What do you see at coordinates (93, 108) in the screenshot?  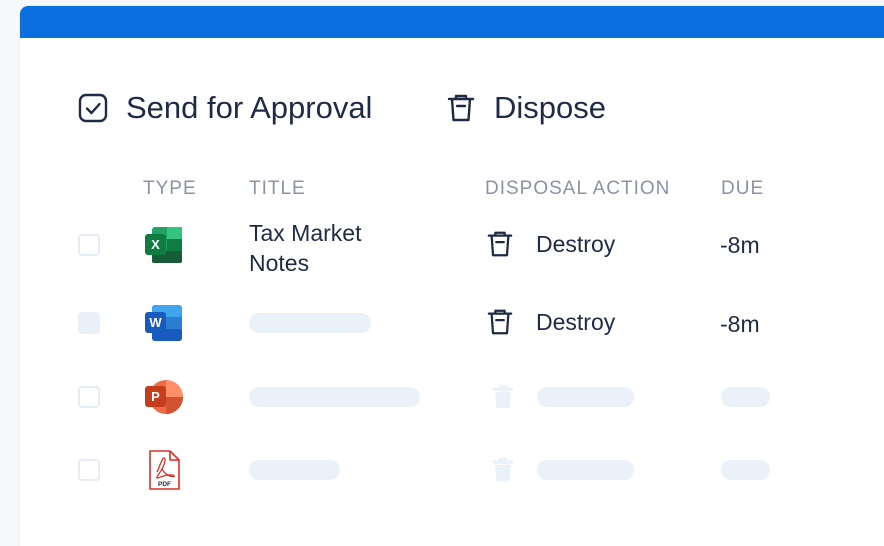 I see `checkbox-check-icon` at bounding box center [93, 108].